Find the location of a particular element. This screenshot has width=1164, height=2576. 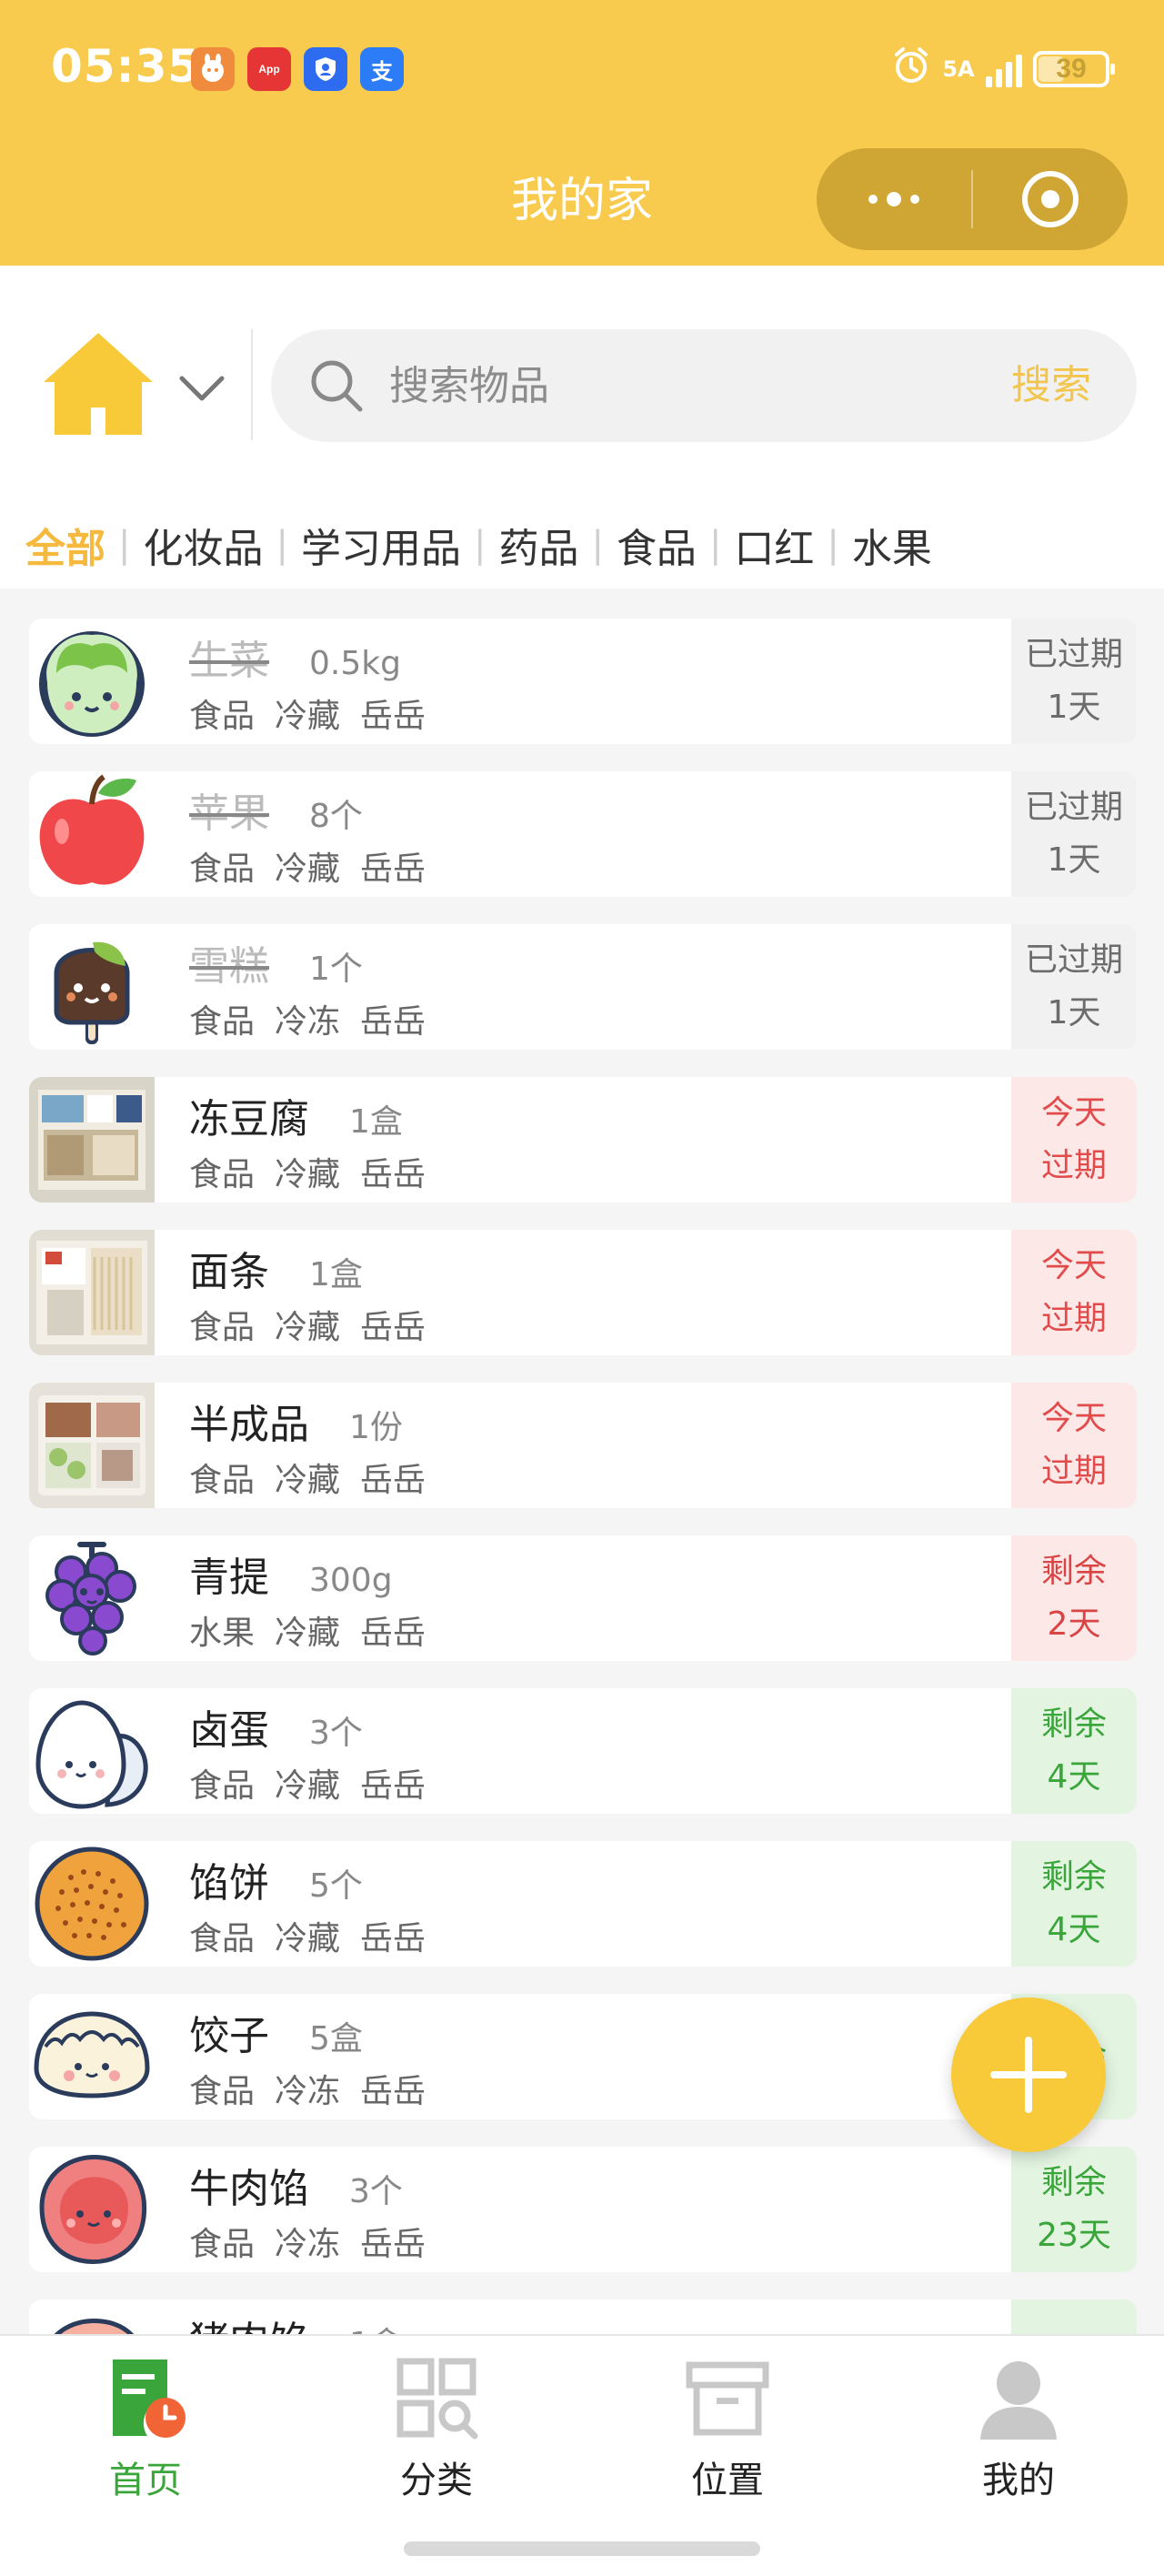

item-name: 半成品 is located at coordinates (249, 1425).